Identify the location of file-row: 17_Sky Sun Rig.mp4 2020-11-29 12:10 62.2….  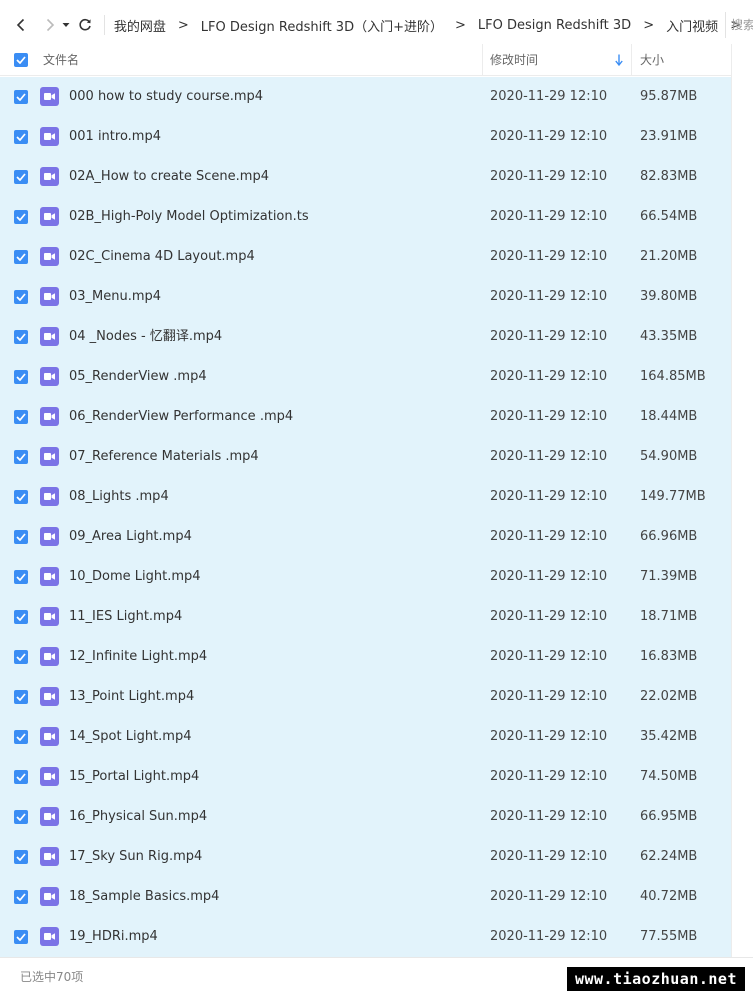
(365, 857).